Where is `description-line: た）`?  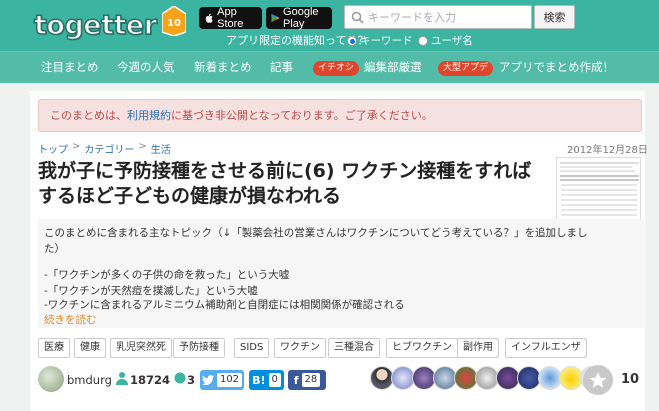
description-line: た） is located at coordinates (54, 249).